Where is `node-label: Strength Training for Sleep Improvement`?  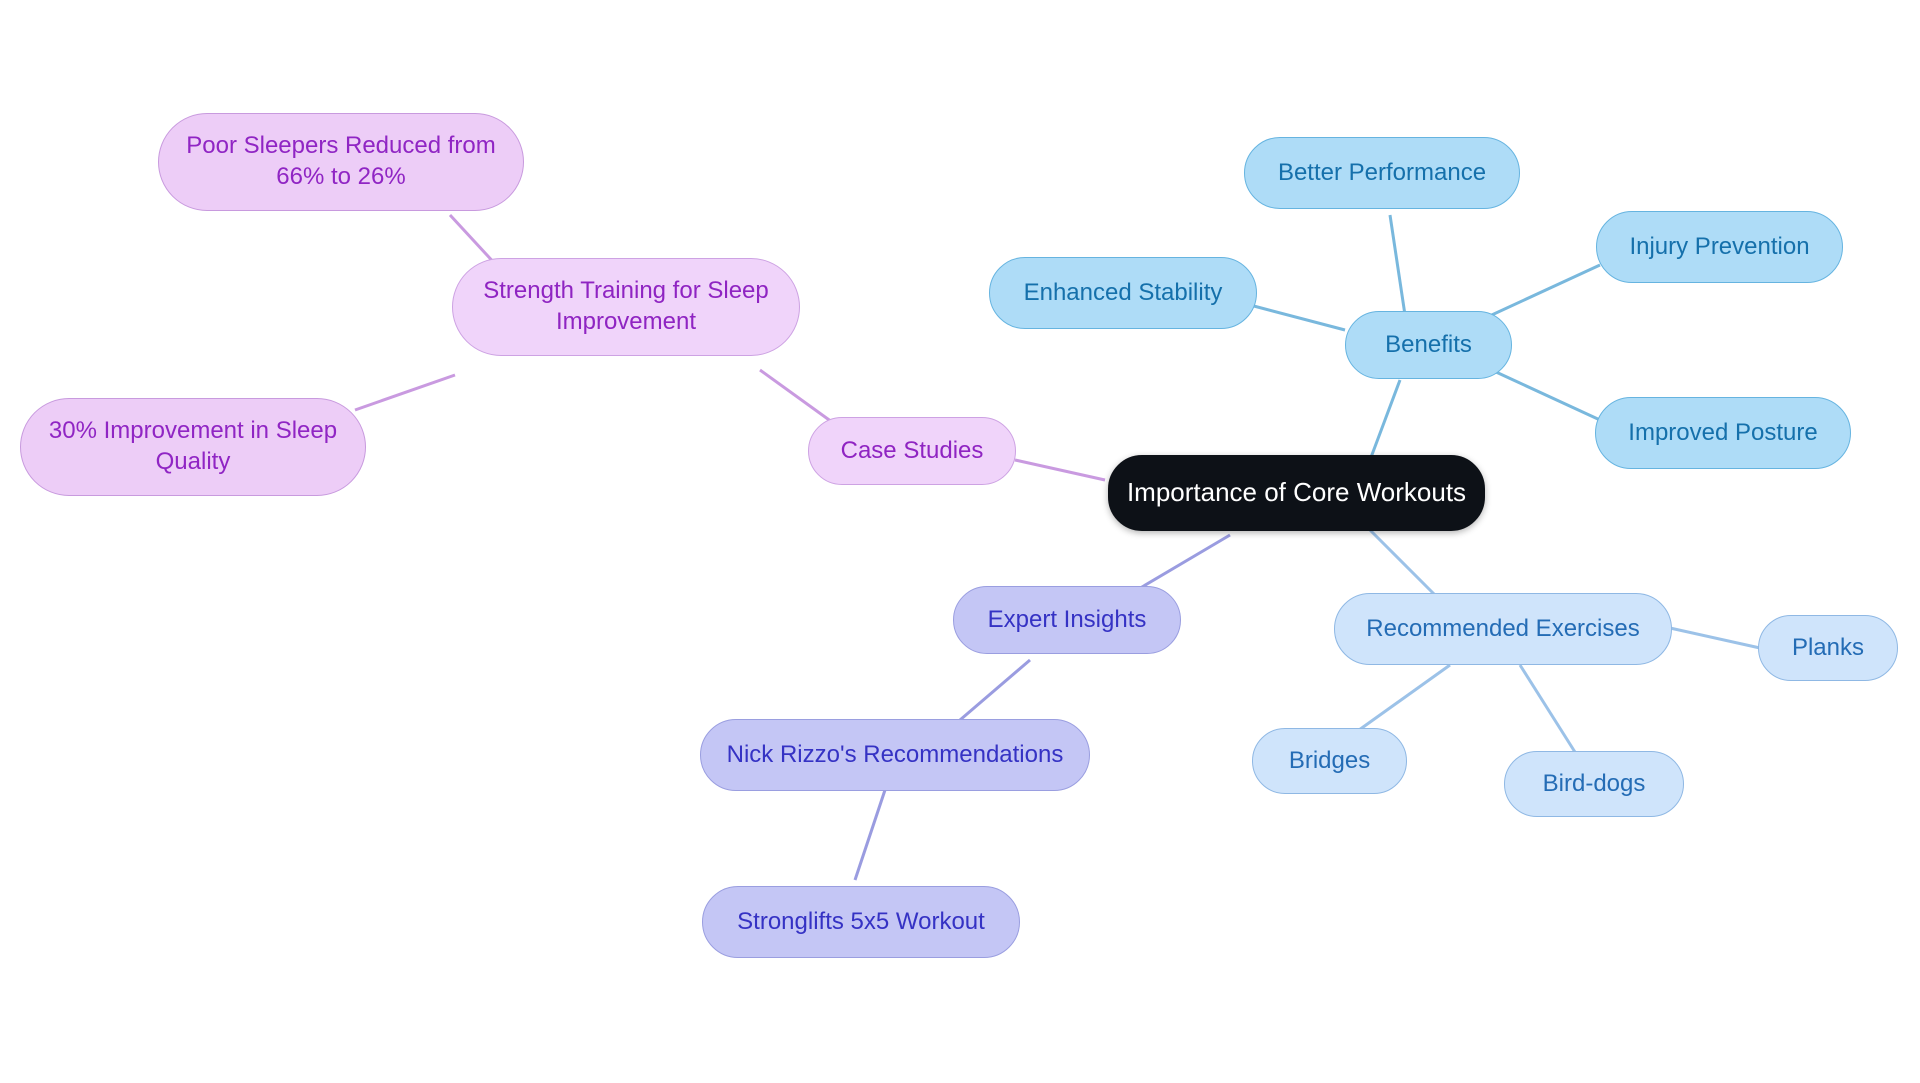
node-label: Strength Training for Sleep Improvement is located at coordinates (626, 306).